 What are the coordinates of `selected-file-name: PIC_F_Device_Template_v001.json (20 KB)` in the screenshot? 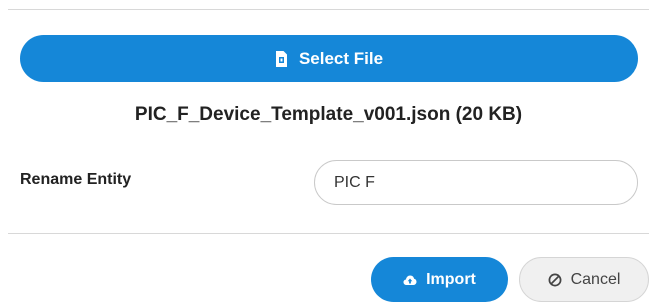 It's located at (328, 114).